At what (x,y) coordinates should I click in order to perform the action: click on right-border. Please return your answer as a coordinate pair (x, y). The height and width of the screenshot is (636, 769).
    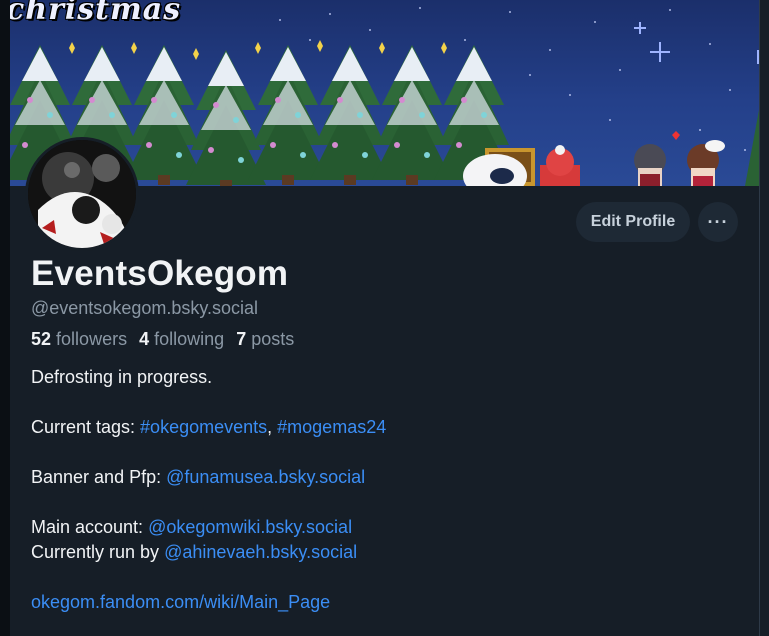
    Looking at the image, I should click on (759, 318).